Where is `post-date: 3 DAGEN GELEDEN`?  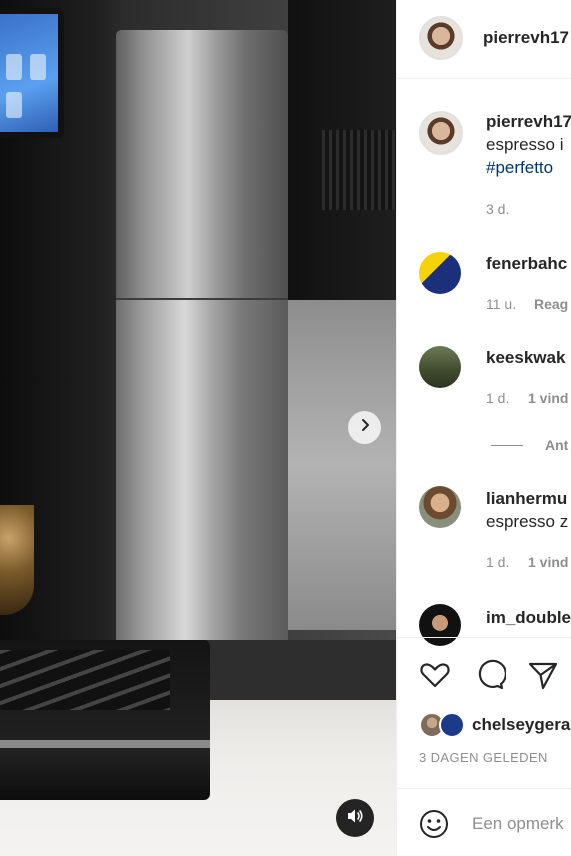 post-date: 3 DAGEN GELEDEN is located at coordinates (483, 757).